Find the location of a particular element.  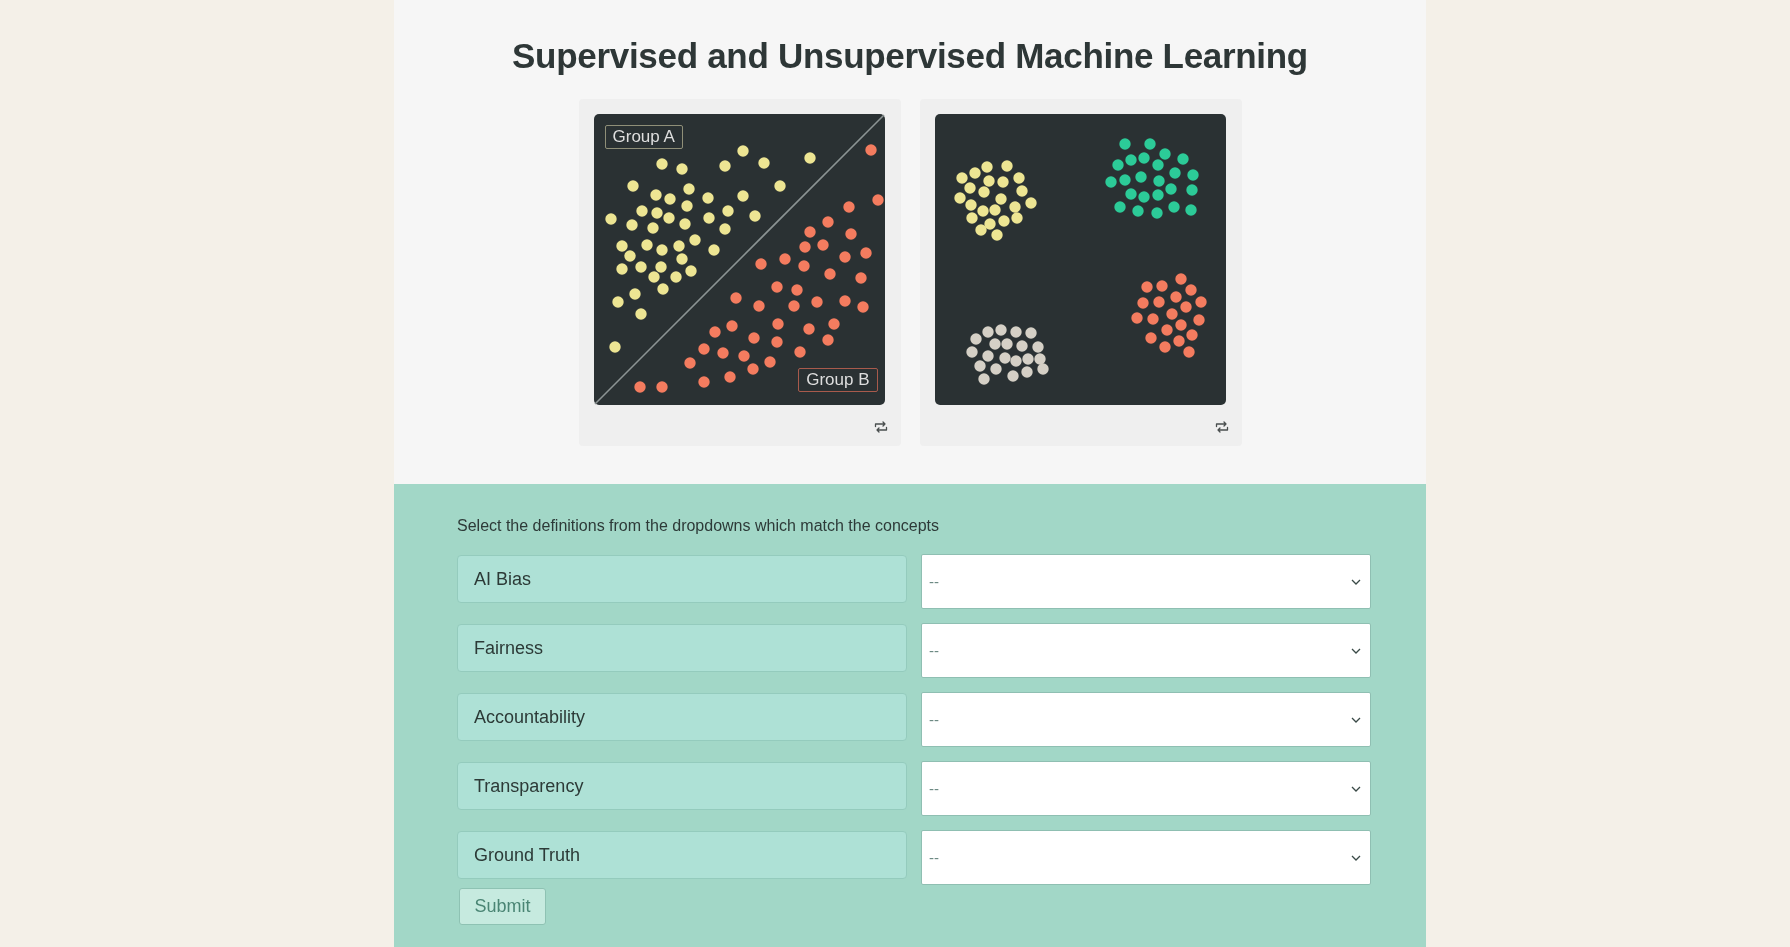

concept-label: Fairness is located at coordinates (682, 648).